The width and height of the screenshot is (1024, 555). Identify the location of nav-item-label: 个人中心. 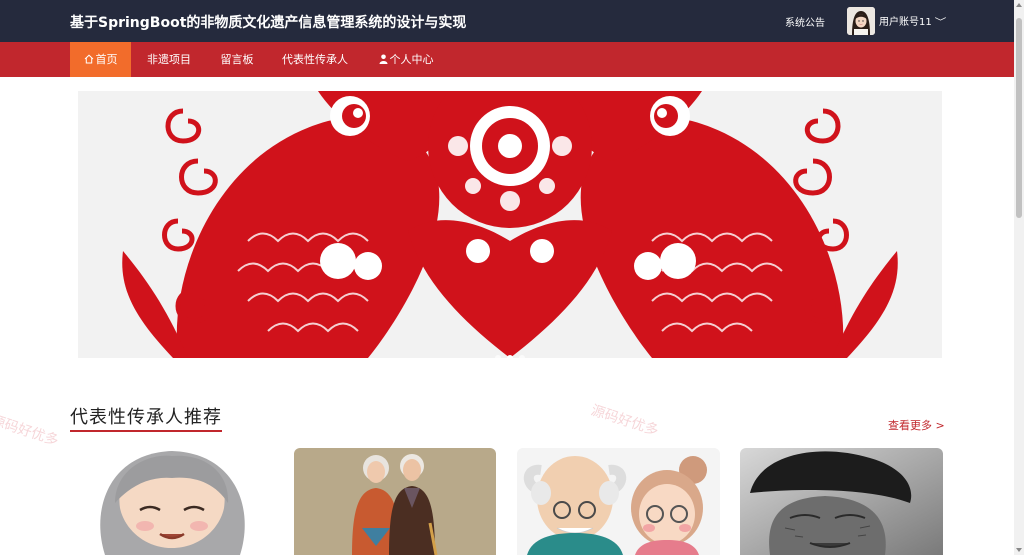
(411, 59).